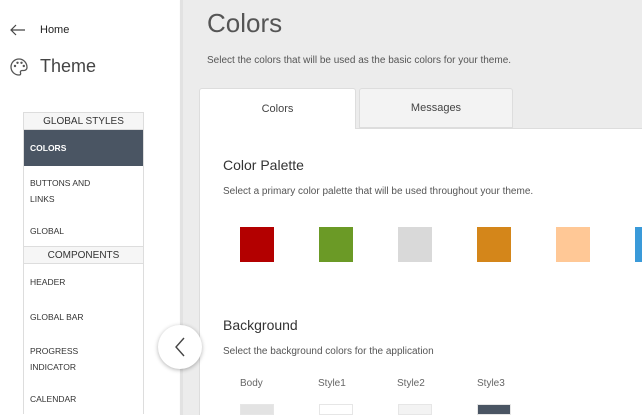 This screenshot has width=642, height=415. What do you see at coordinates (48, 282) in the screenshot?
I see `sidebar-item-label: HEADER` at bounding box center [48, 282].